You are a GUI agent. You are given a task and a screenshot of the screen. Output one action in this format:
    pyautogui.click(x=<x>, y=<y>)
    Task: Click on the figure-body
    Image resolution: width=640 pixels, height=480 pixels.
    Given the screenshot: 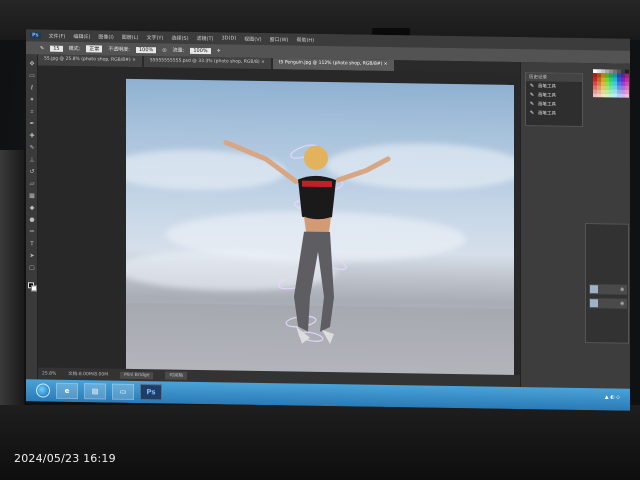 What is the action you would take?
    pyautogui.click(x=307, y=242)
    